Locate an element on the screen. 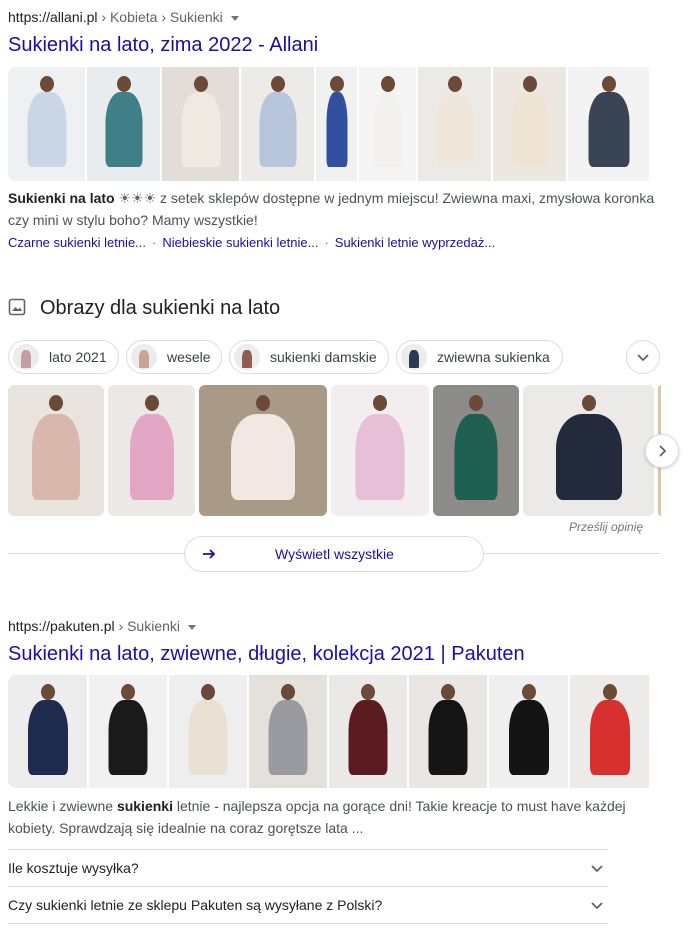  result1-breadcrumb: https://allani.pl › Kobieta › Sukienki is located at coordinates (123, 17).